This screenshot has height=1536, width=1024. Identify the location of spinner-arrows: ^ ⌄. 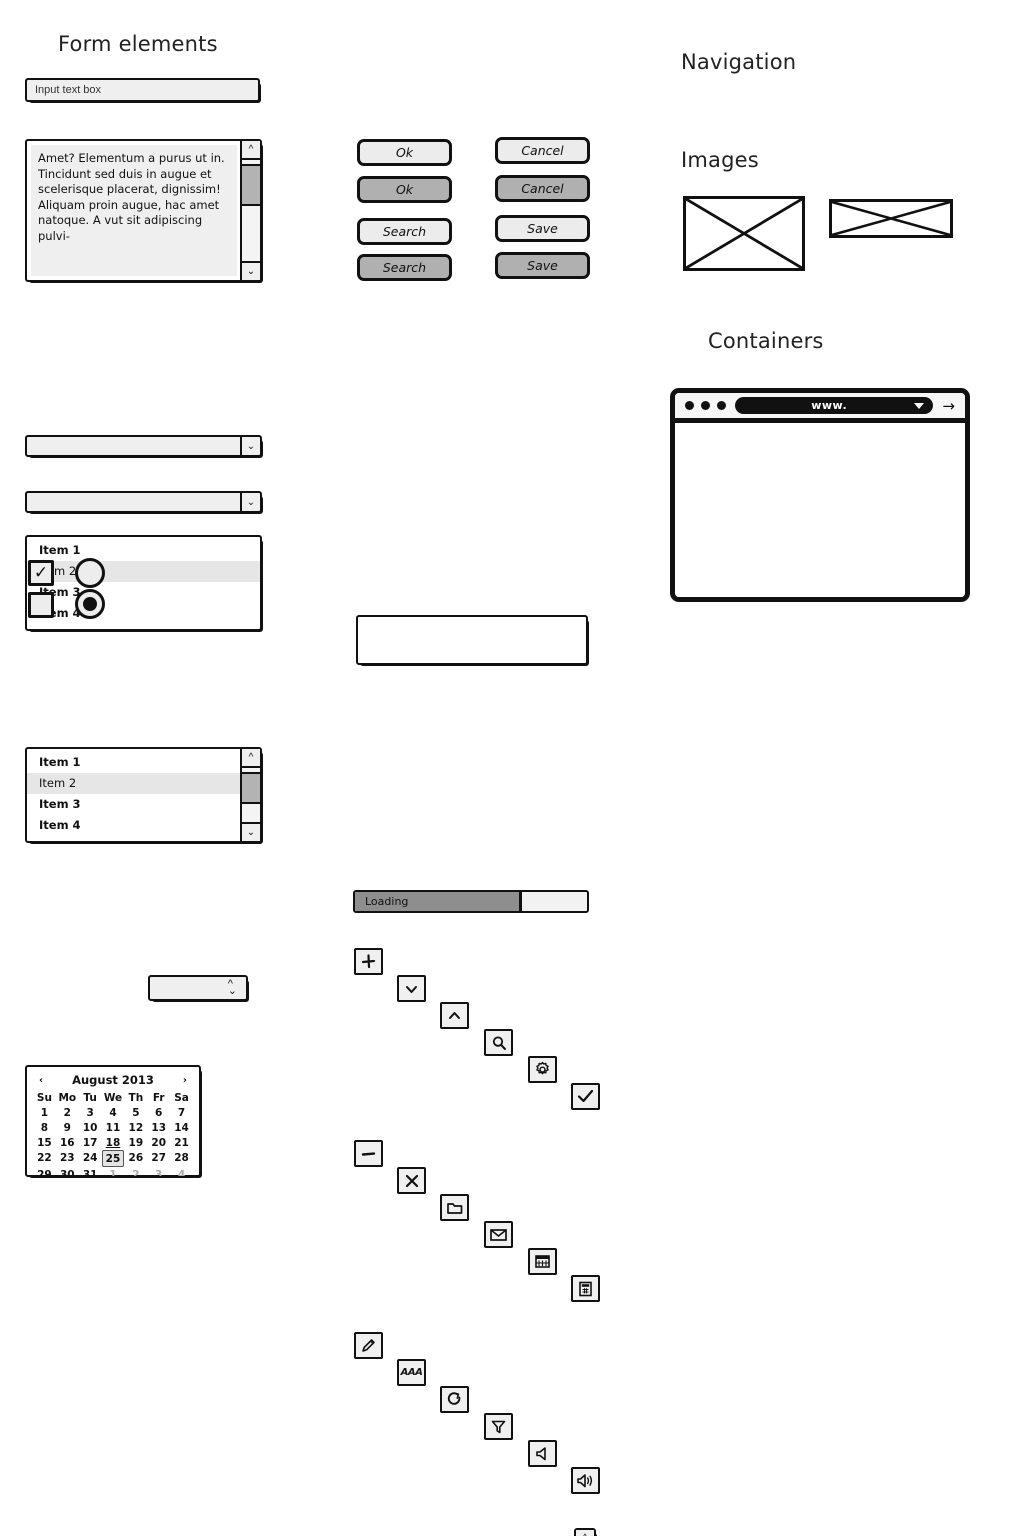
(232, 988).